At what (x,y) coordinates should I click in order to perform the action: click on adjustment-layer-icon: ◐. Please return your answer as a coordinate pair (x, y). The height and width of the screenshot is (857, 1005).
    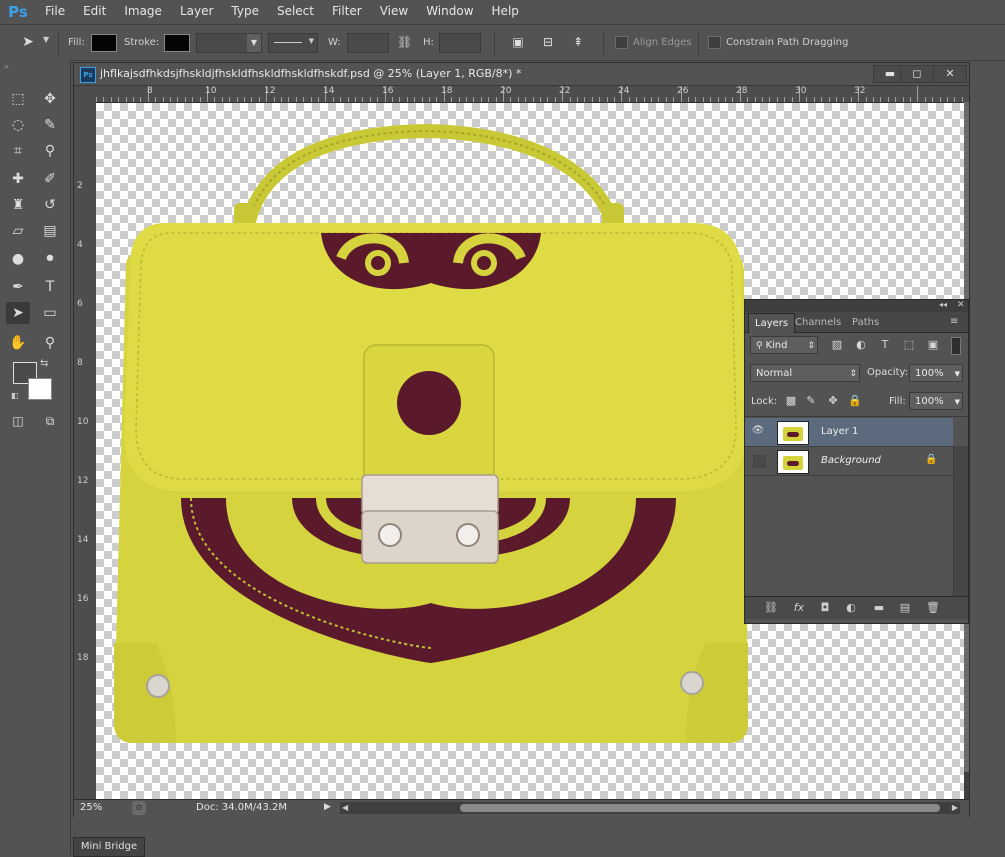
    Looking at the image, I should click on (851, 608).